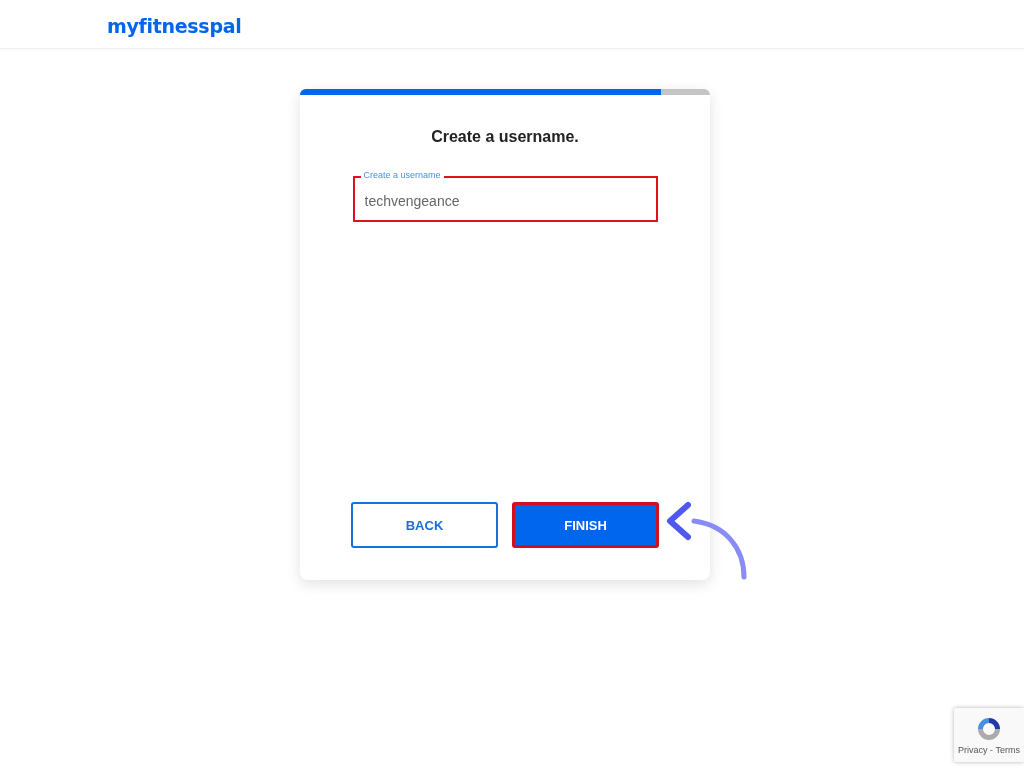  I want to click on logo: myfitnesspal, so click(174, 26).